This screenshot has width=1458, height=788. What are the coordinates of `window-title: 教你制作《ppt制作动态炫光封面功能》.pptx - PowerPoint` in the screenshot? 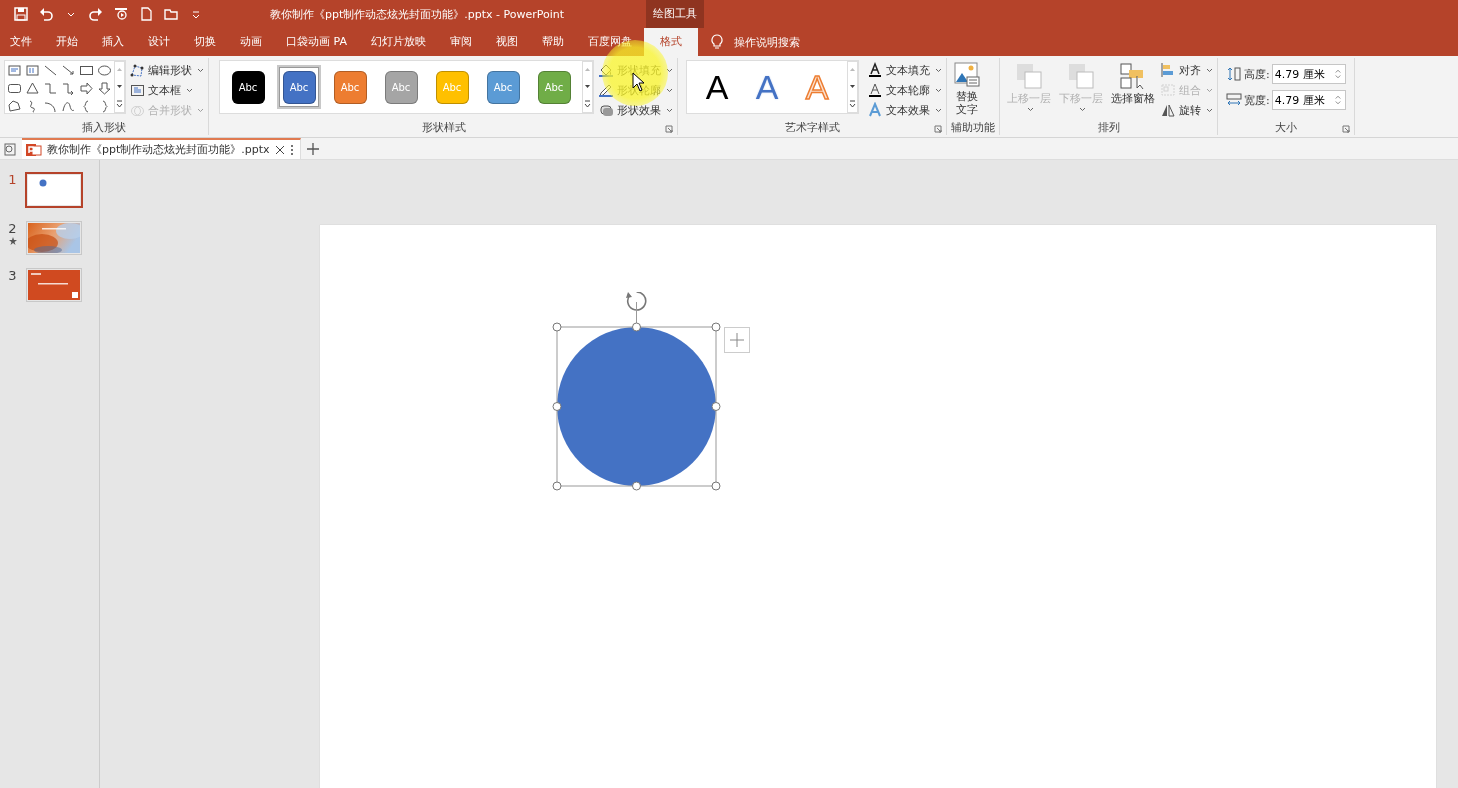 It's located at (418, 14).